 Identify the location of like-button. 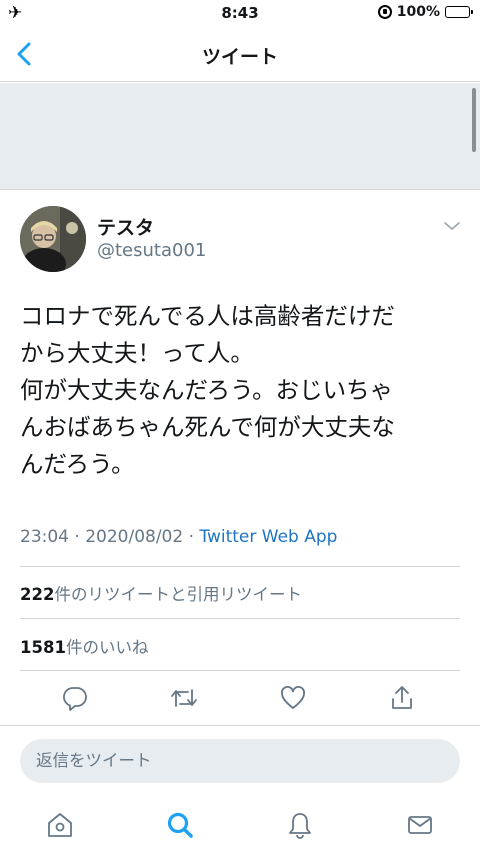
(293, 698).